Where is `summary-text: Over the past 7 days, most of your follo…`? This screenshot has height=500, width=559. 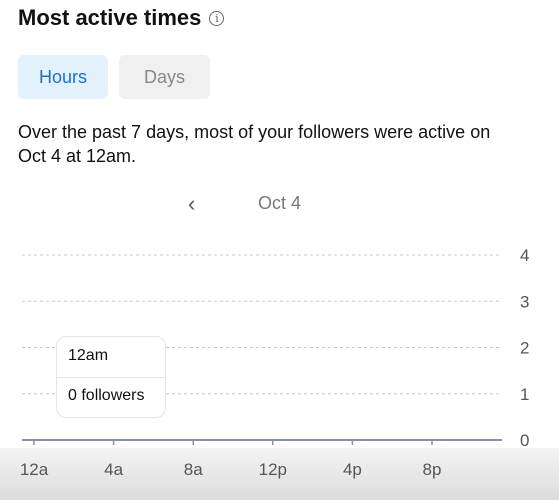
summary-text: Over the past 7 days, most of your follo… is located at coordinates (254, 144).